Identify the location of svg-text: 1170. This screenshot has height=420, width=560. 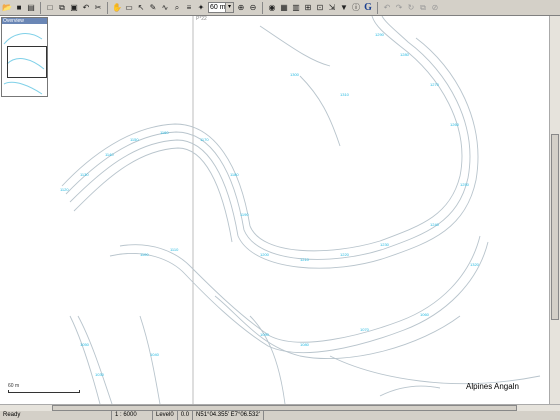
(204, 139).